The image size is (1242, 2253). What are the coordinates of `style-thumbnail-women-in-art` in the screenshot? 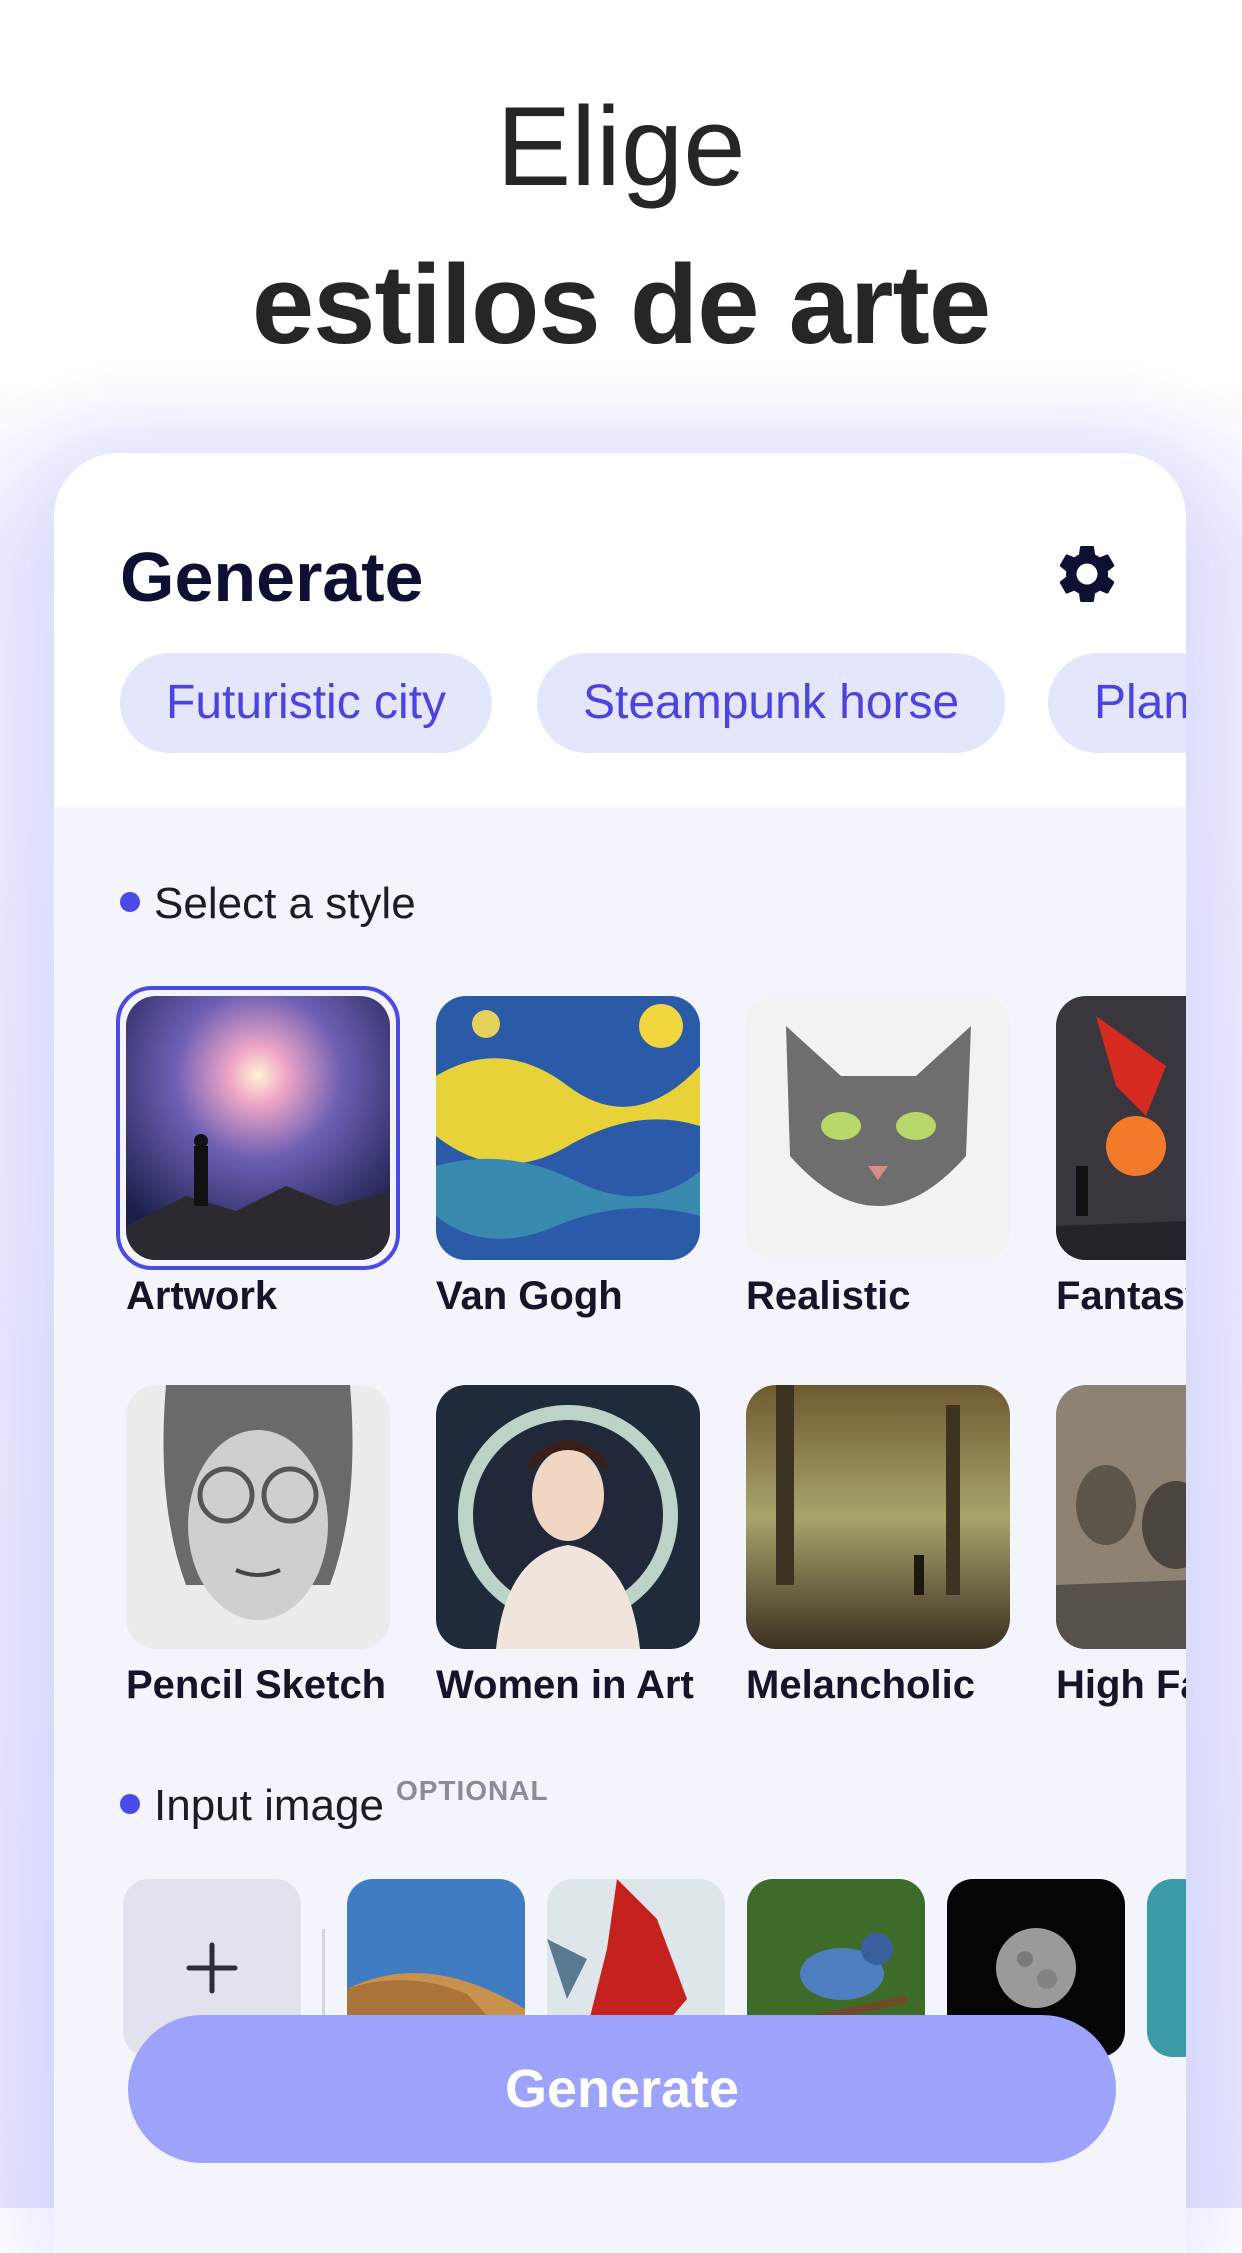 It's located at (568, 1517).